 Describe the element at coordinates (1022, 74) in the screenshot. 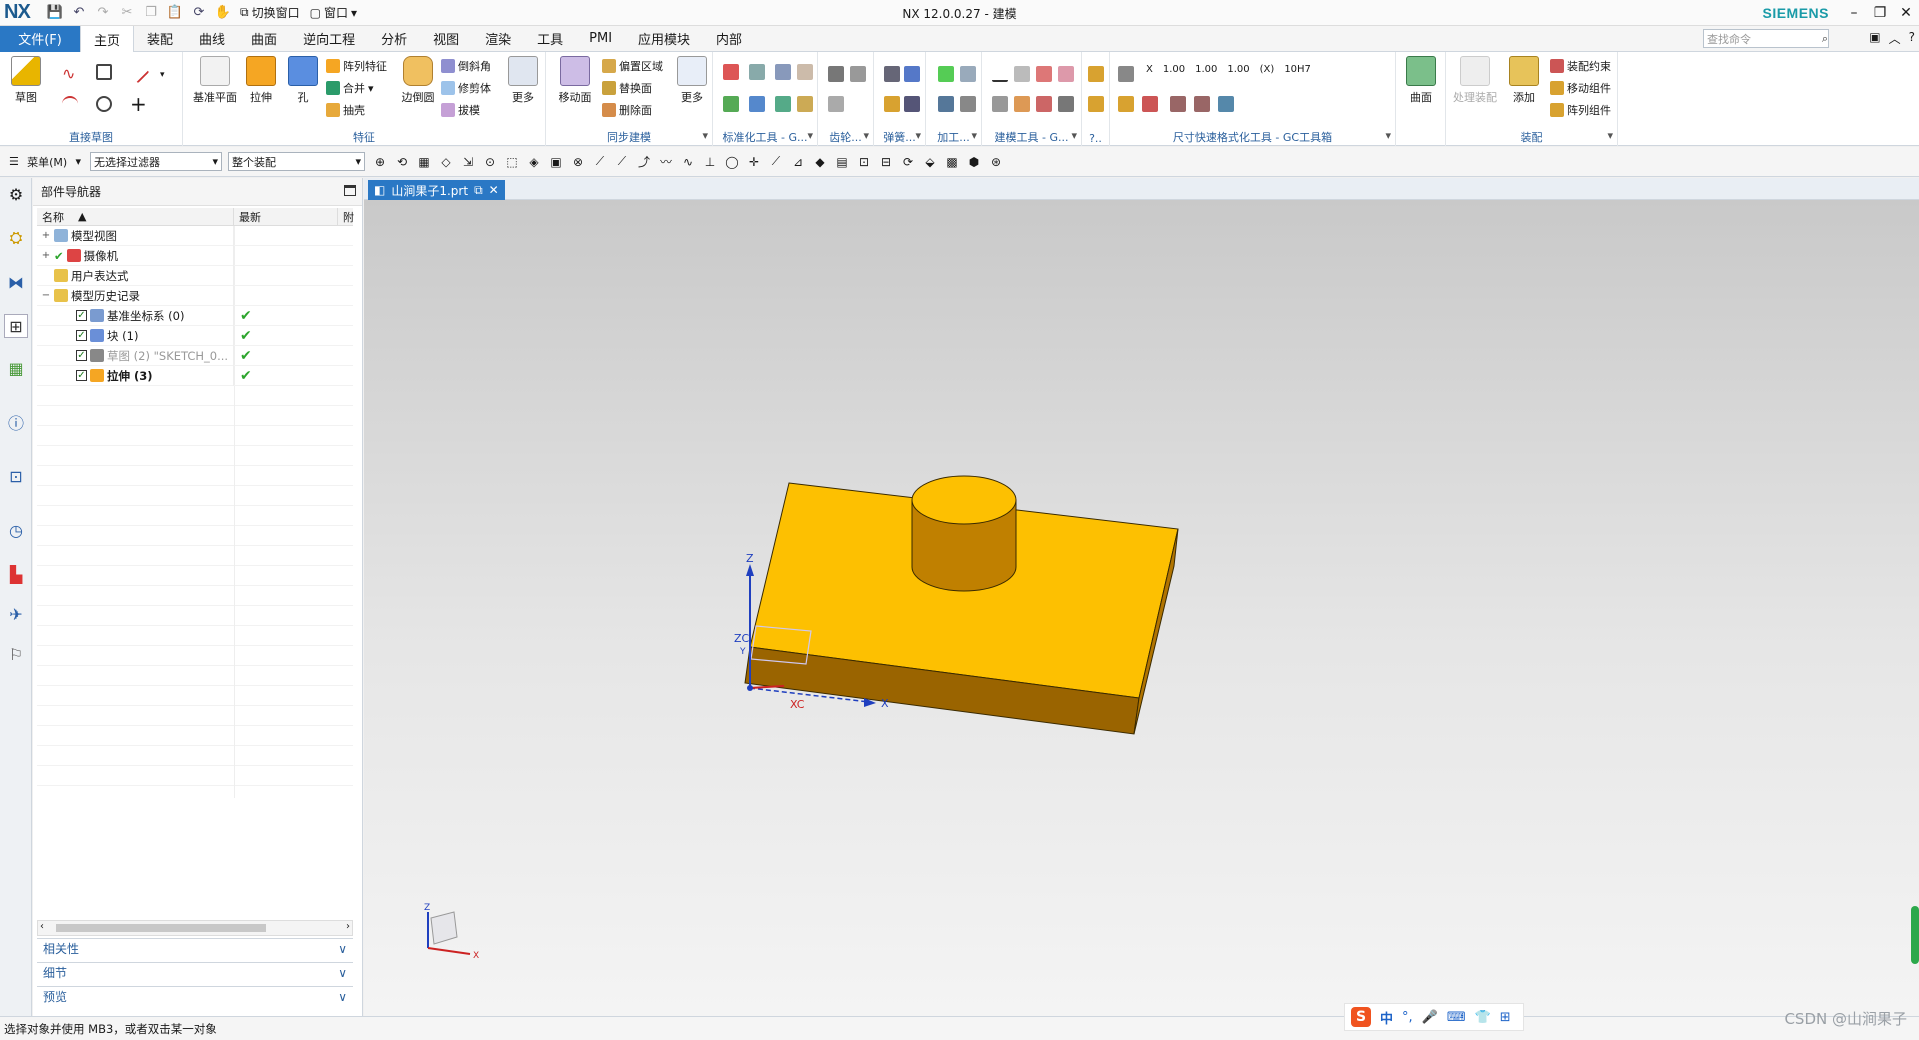

I see `modeling-2-icon` at that location.